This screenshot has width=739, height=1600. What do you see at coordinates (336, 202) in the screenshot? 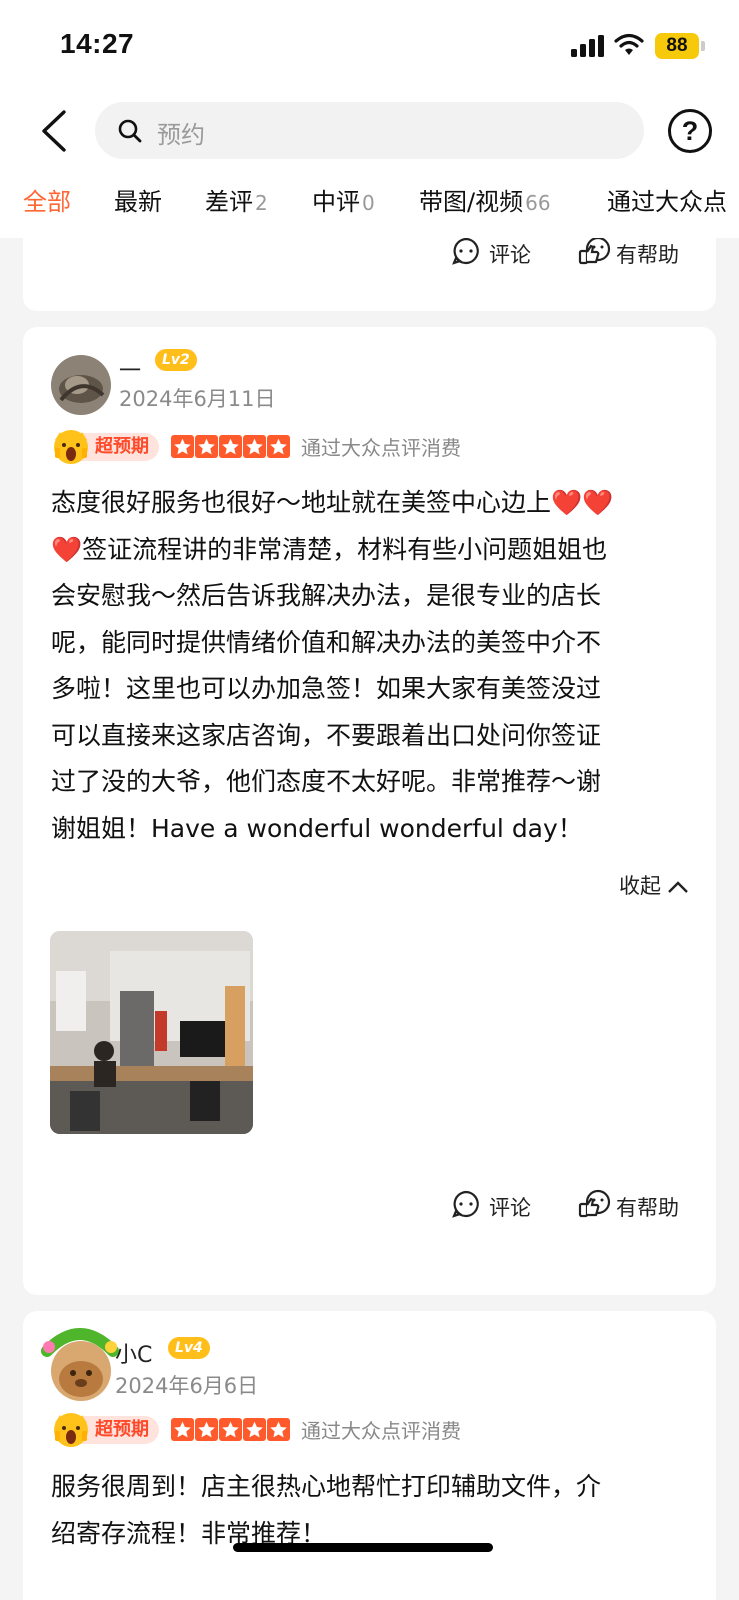
I see `tab-label: 中评` at bounding box center [336, 202].